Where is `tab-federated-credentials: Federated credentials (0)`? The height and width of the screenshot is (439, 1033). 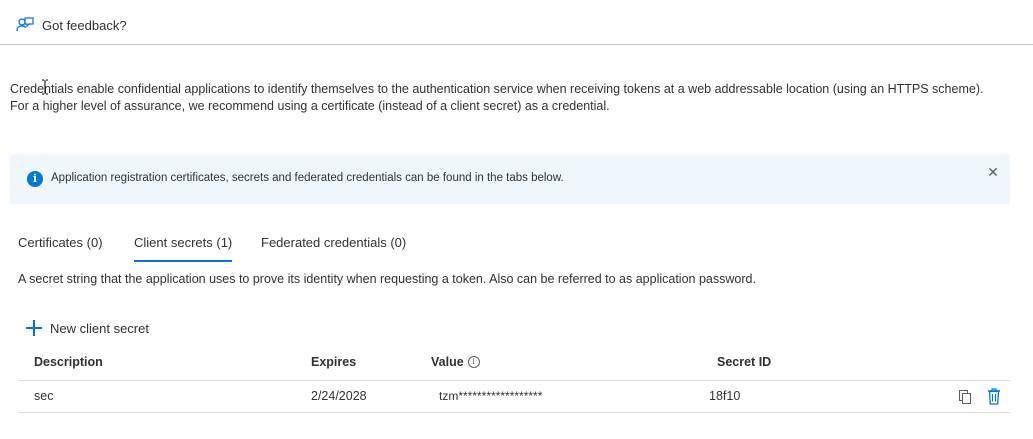 tab-federated-credentials: Federated credentials (0) is located at coordinates (333, 248).